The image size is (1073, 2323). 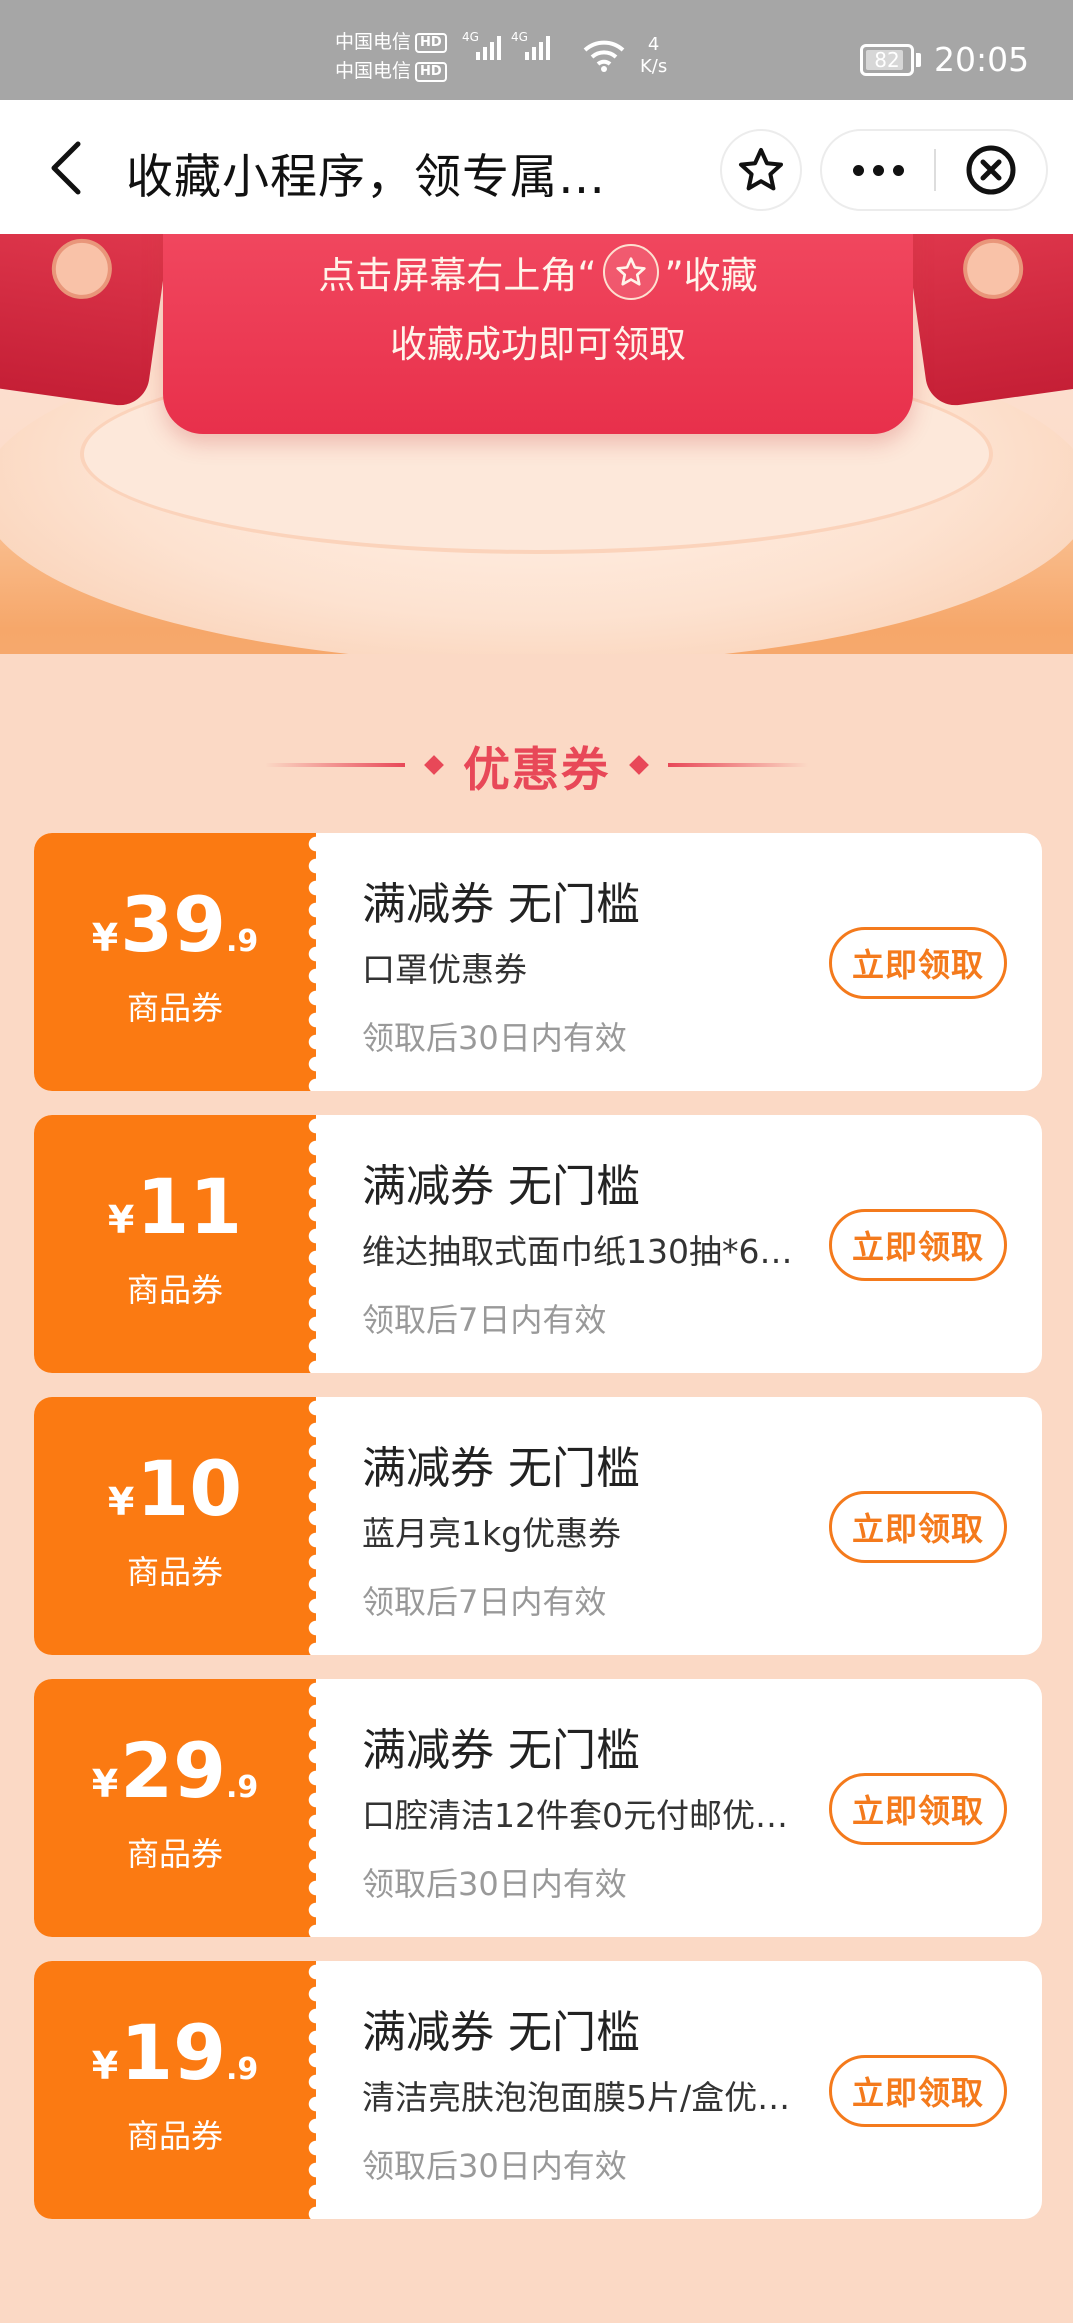 I want to click on price-integer: 11, so click(x=189, y=1206).